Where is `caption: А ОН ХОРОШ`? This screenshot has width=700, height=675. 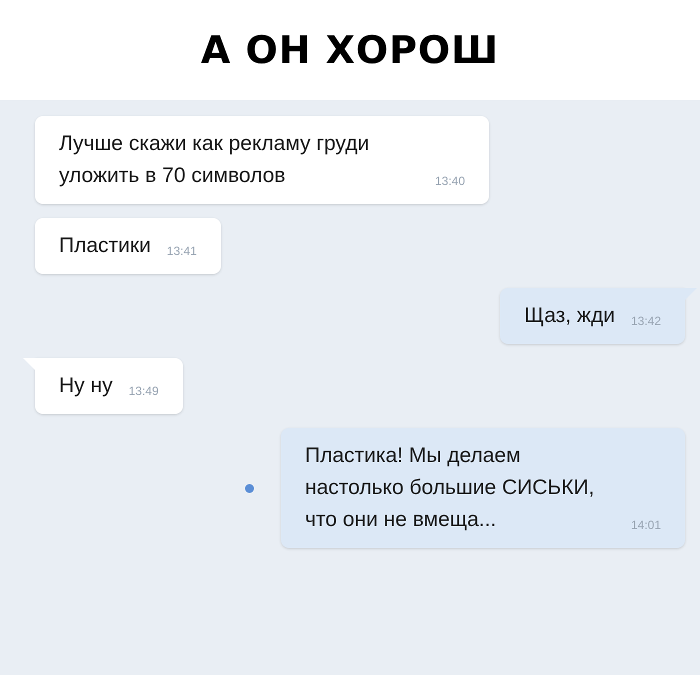 caption: А ОН ХОРОШ is located at coordinates (350, 50).